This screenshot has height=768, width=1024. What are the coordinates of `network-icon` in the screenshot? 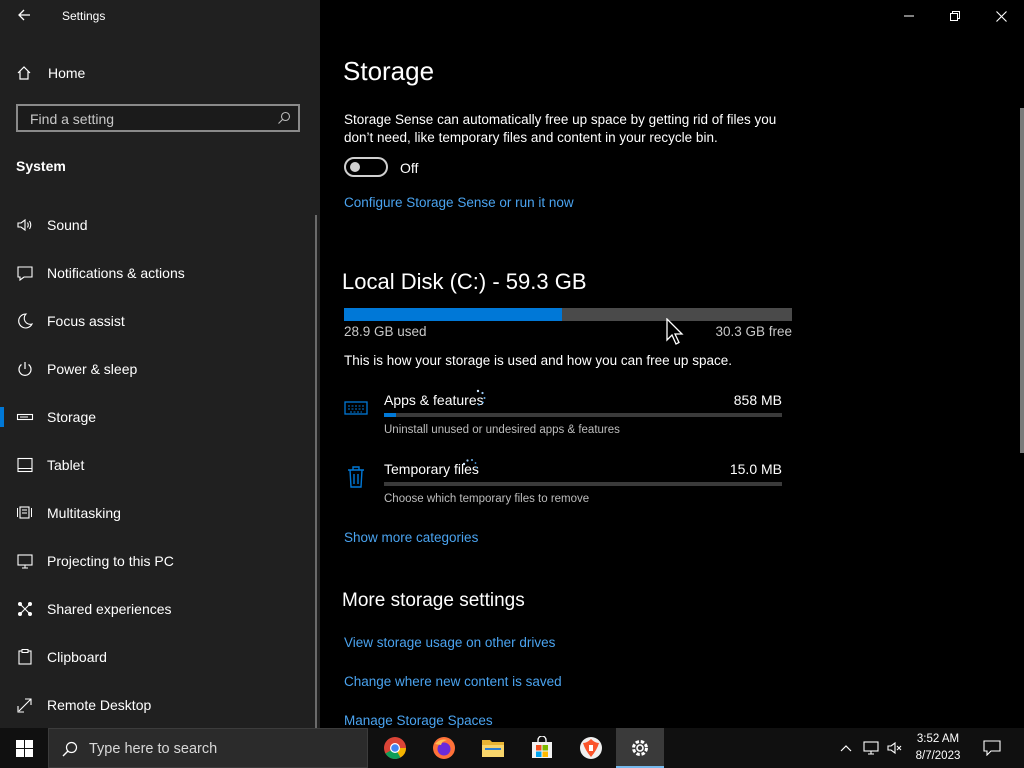 It's located at (871, 748).